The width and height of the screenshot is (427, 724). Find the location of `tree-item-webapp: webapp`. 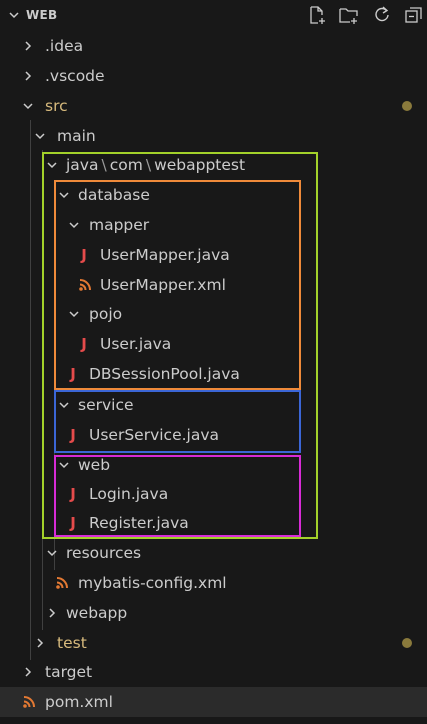

tree-item-webapp: webapp is located at coordinates (213, 613).